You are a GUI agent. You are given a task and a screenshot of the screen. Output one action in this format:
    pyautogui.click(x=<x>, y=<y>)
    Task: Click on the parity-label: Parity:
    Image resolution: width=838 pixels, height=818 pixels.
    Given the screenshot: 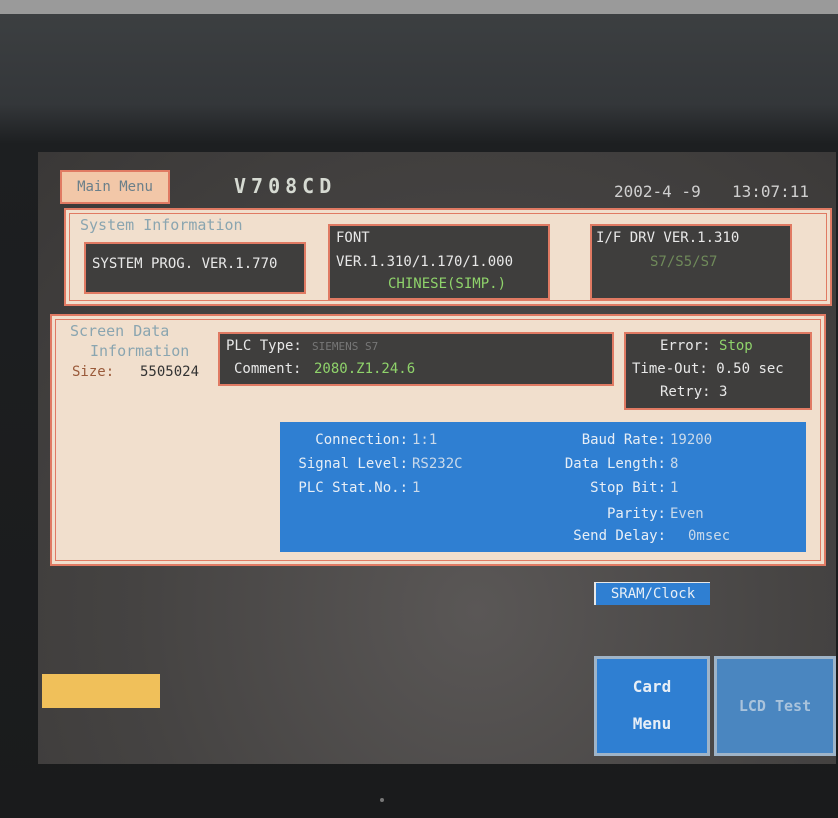 What is the action you would take?
    pyautogui.click(x=636, y=514)
    